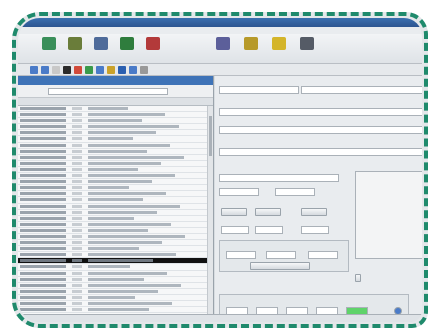 The height and width of the screenshot is (330, 430). Describe the element at coordinates (112, 310) in the screenshot. I see `list-item` at that location.